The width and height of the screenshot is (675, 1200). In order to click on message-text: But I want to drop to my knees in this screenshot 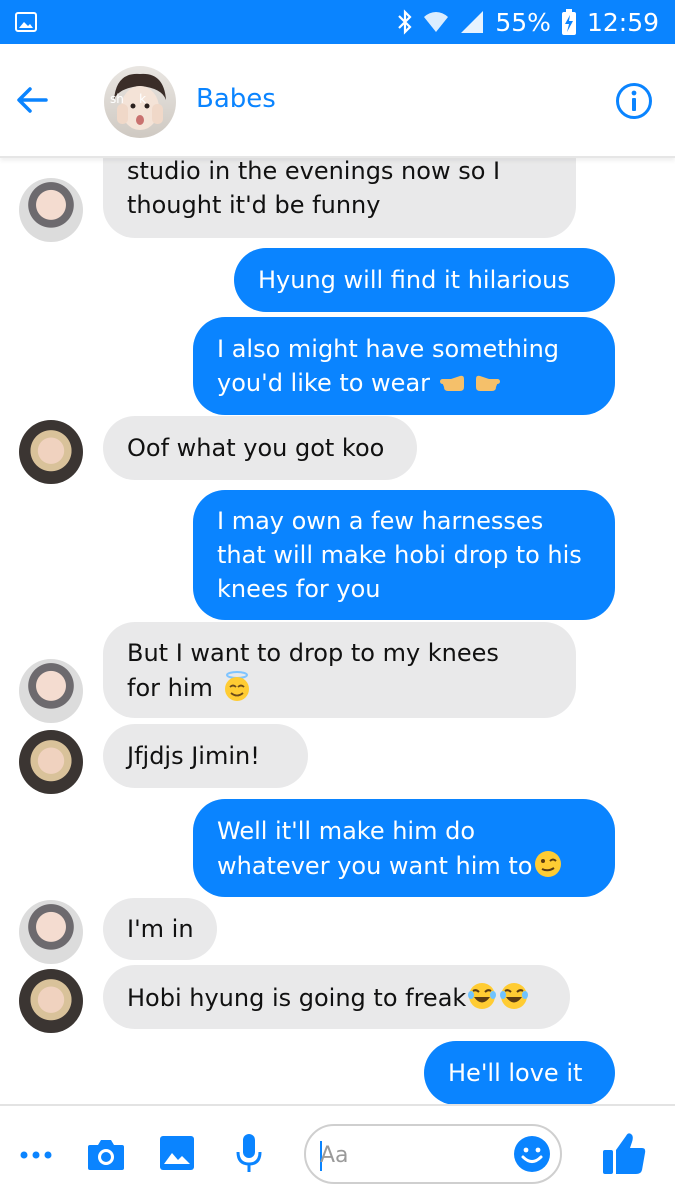, I will do `click(313, 653)`.